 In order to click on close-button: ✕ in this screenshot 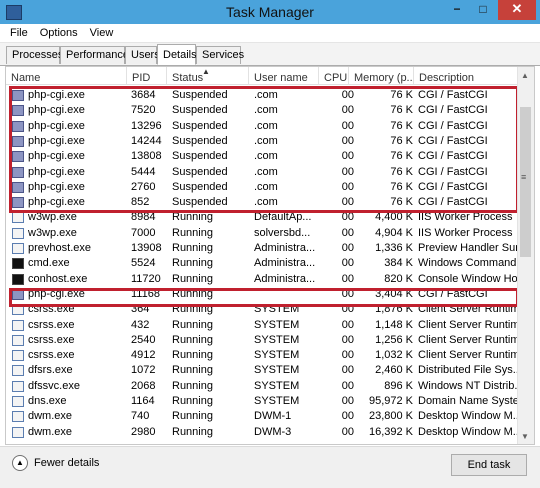, I will do `click(517, 10)`.